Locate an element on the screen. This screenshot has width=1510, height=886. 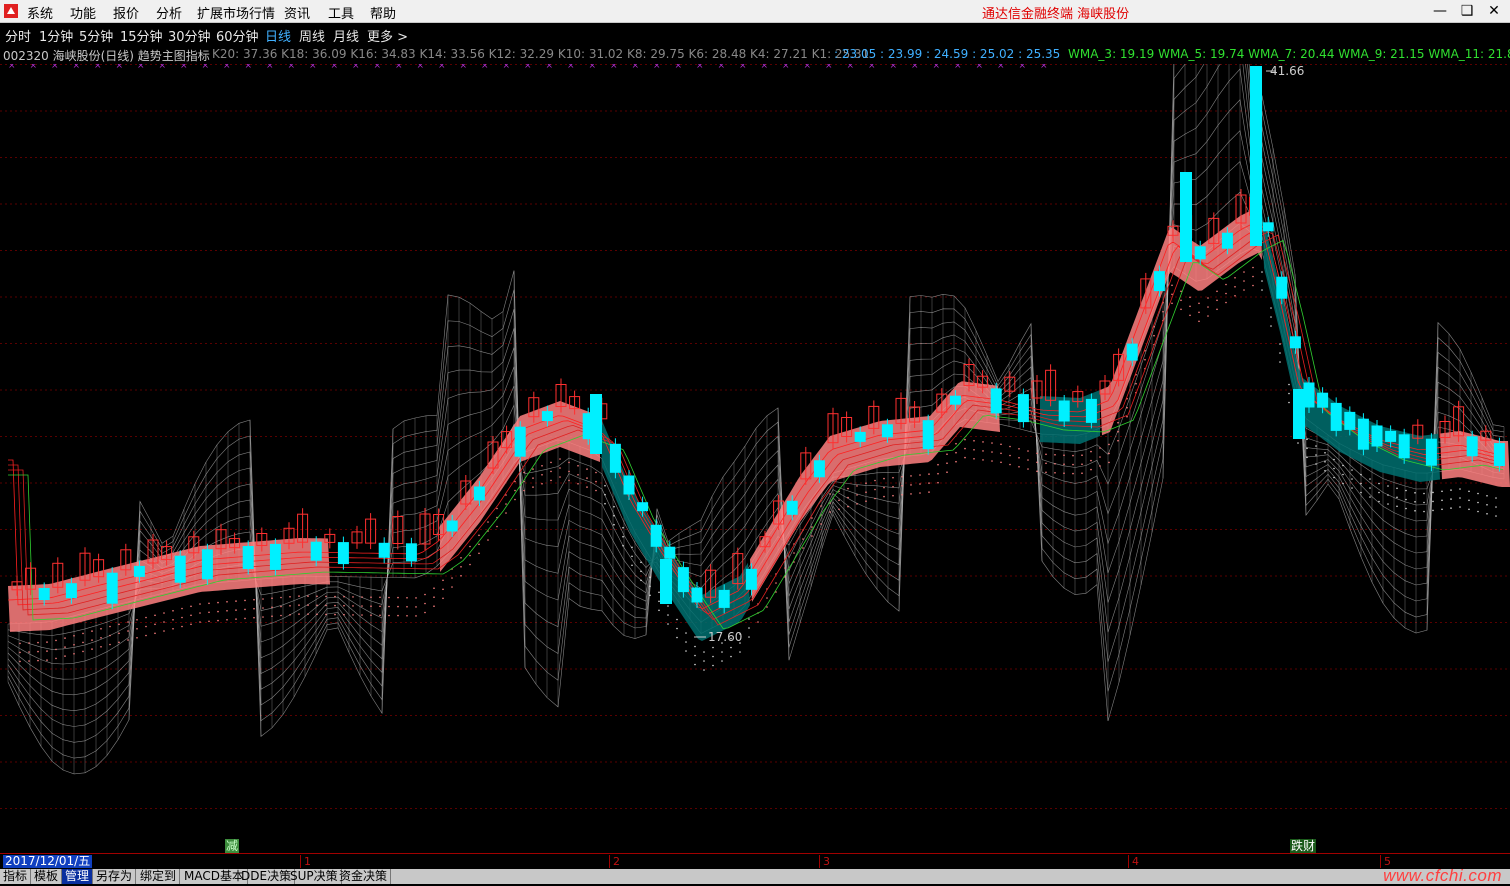
tab-save-as: 另存为 is located at coordinates (115, 876).